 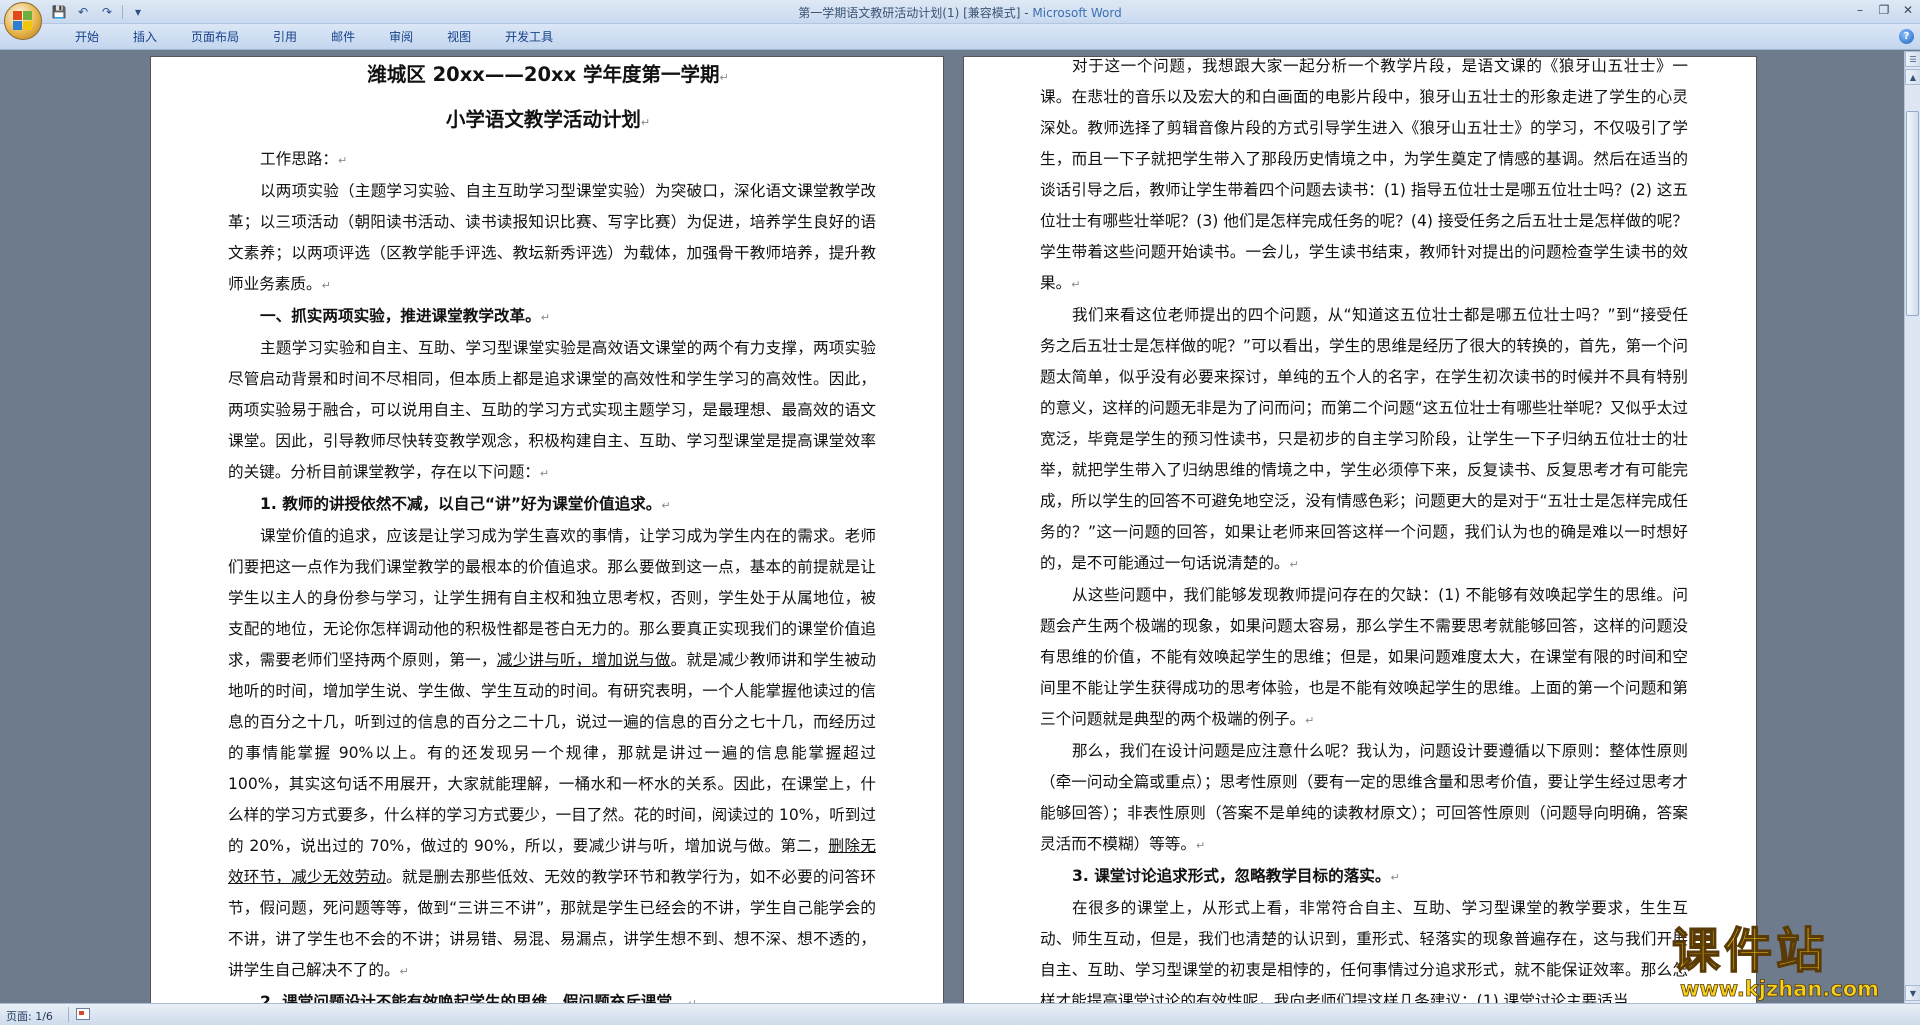 I want to click on help-icon: ?, so click(x=1906, y=36).